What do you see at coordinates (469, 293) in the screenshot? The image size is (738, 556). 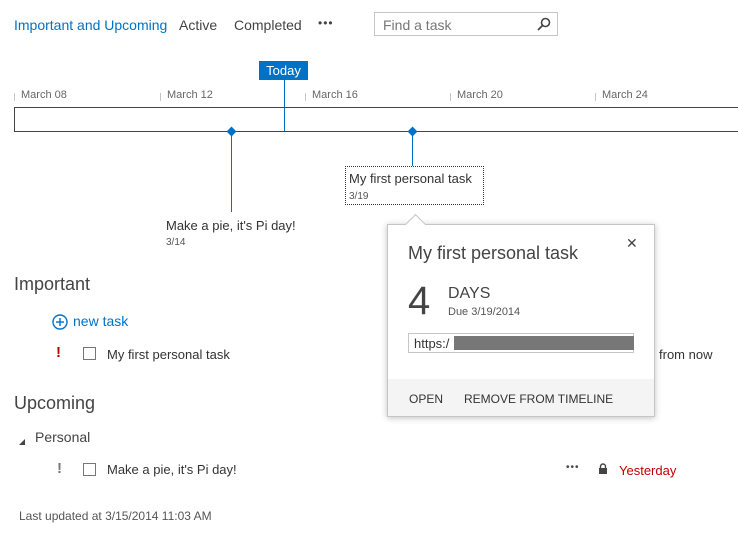 I see `days-label: DAYS` at bounding box center [469, 293].